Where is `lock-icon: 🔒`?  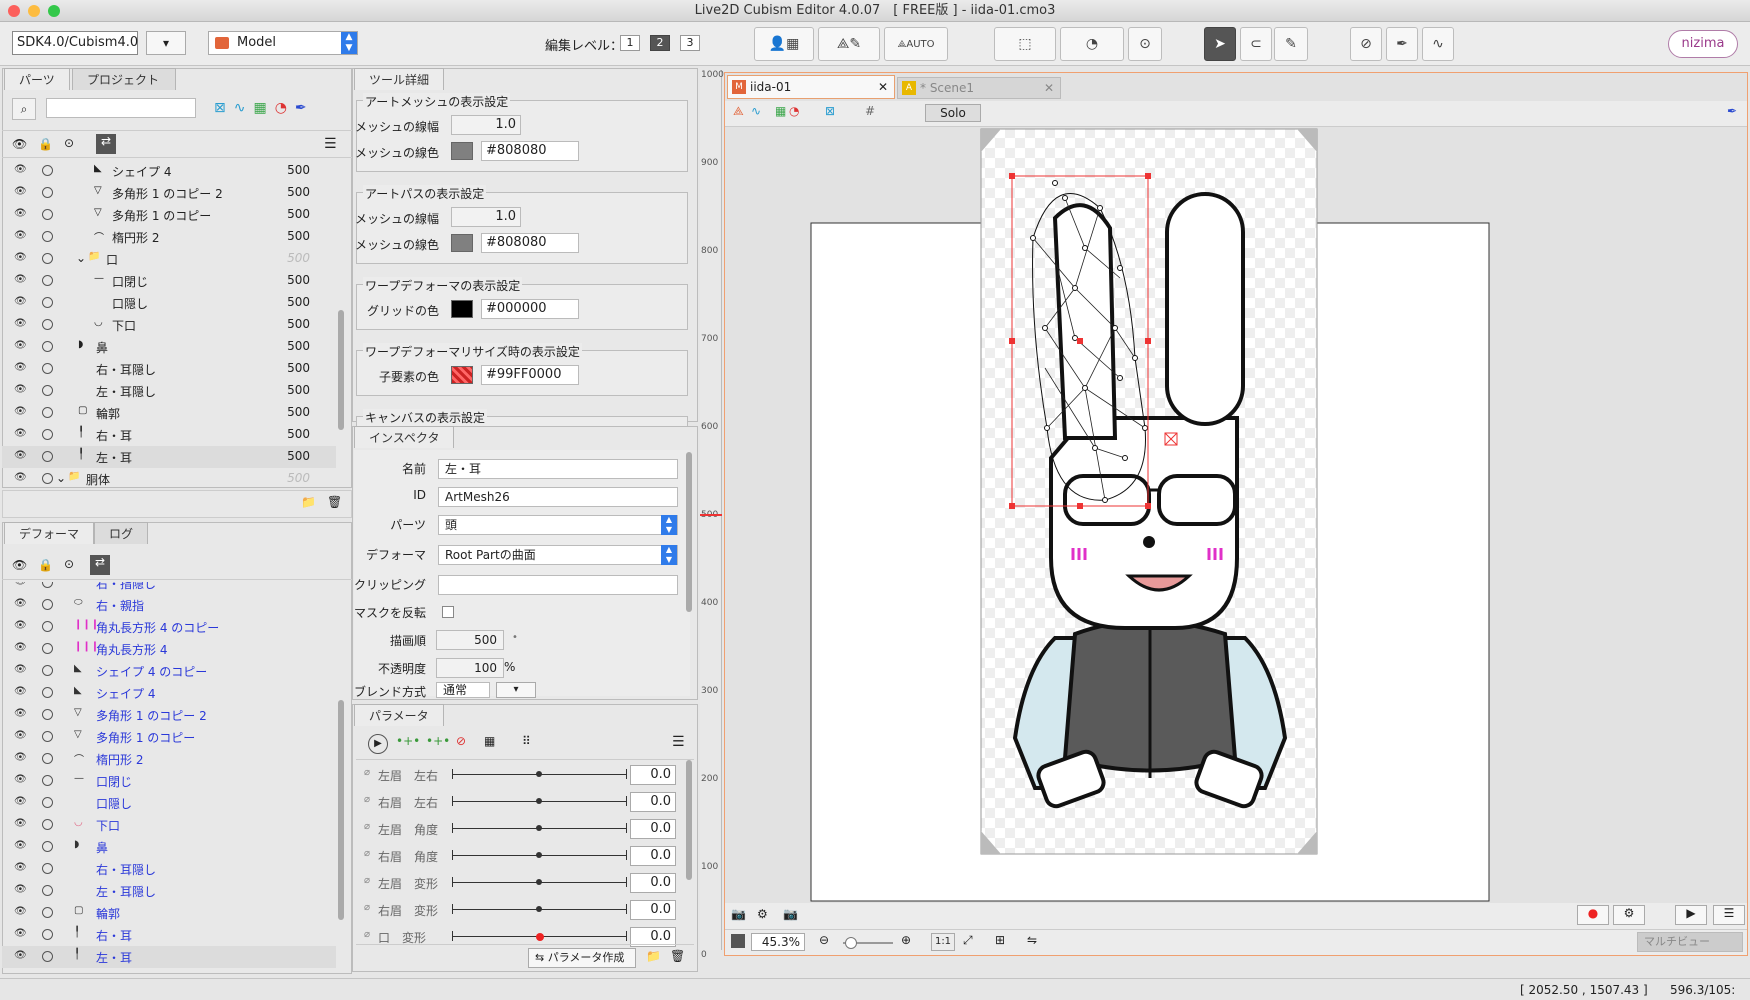
lock-icon: 🔒 is located at coordinates (45, 144).